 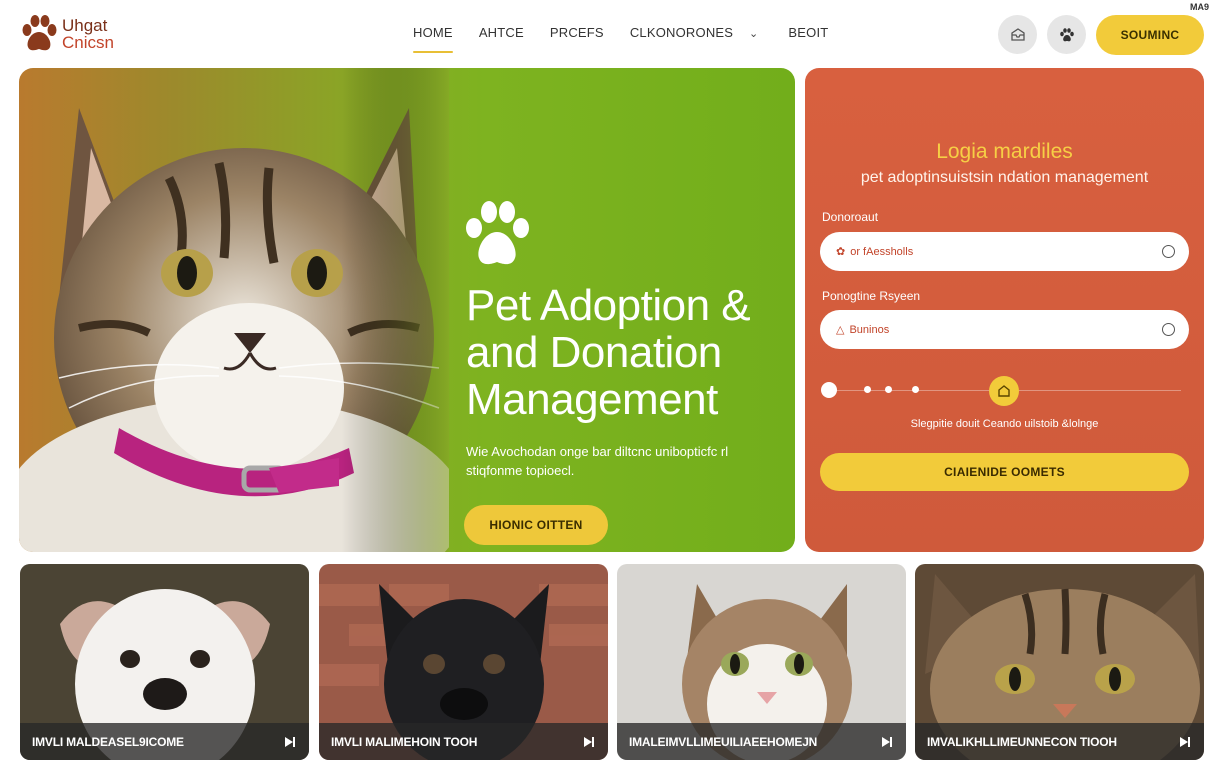 I want to click on hero-title: Pet Adoption & and Donation Management, so click(x=630, y=352).